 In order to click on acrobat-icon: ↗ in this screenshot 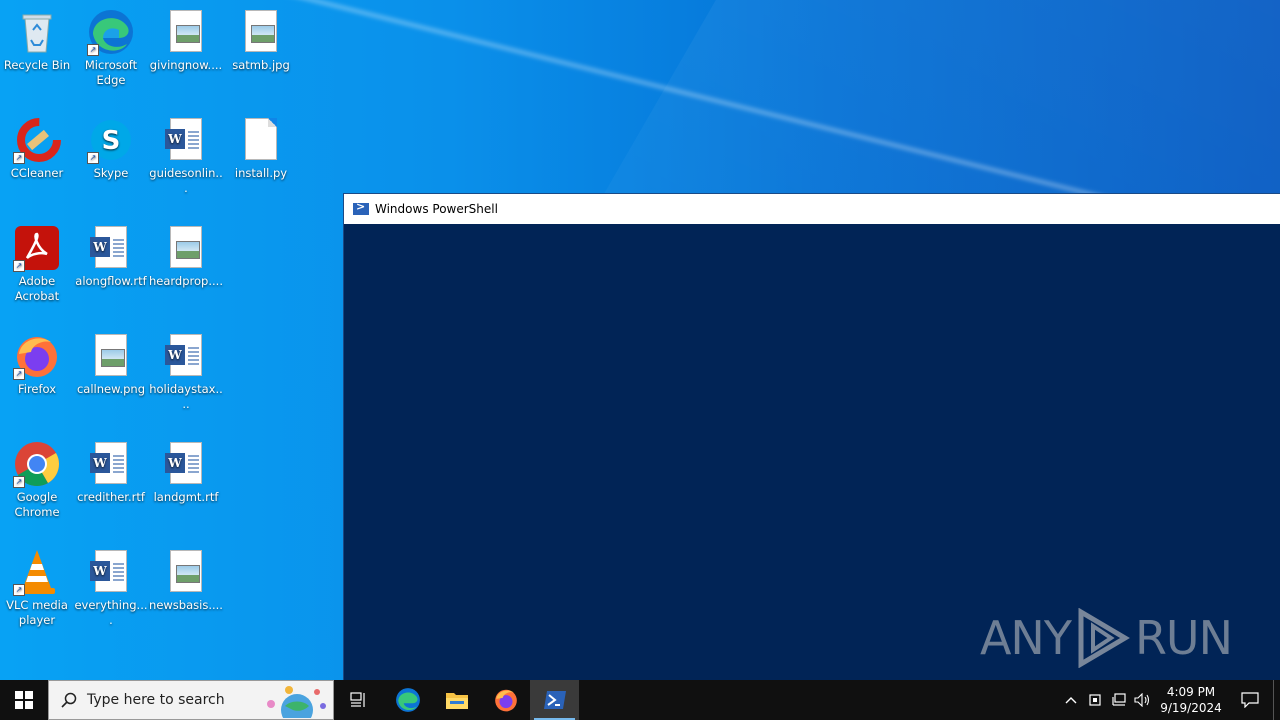, I will do `click(37, 248)`.